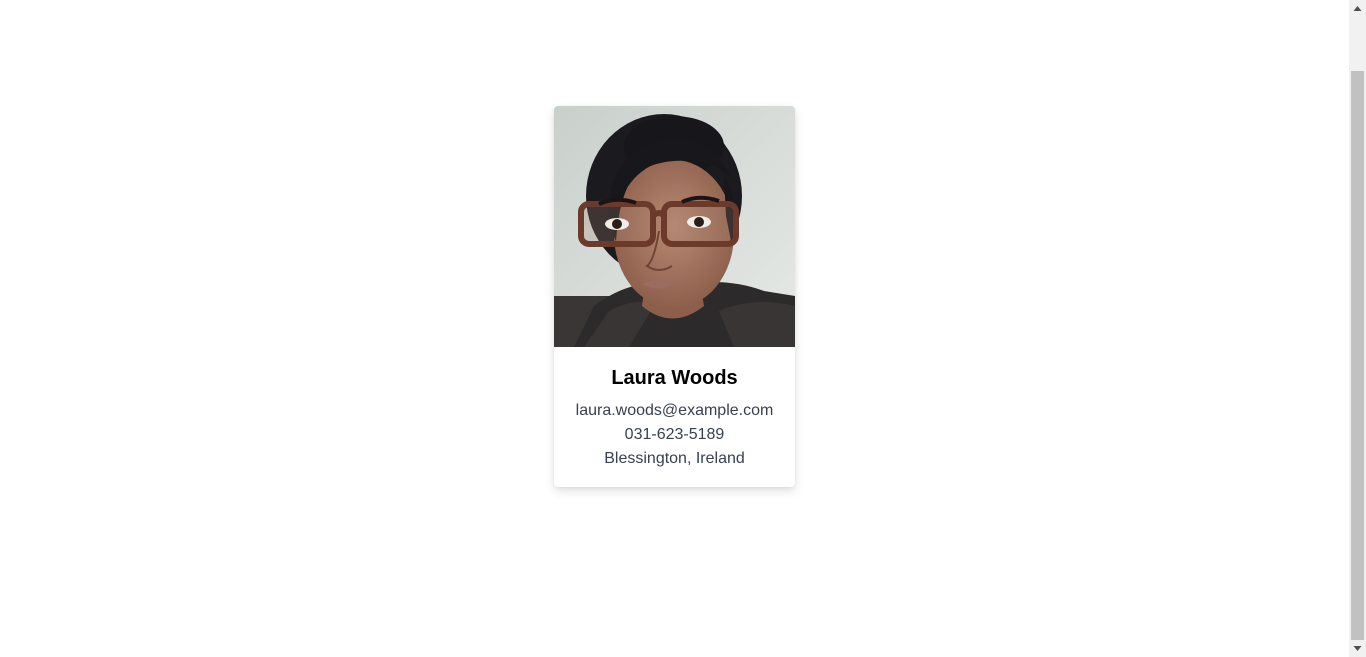 This screenshot has height=657, width=1366. I want to click on triangle-up-icon, so click(1357, 8).